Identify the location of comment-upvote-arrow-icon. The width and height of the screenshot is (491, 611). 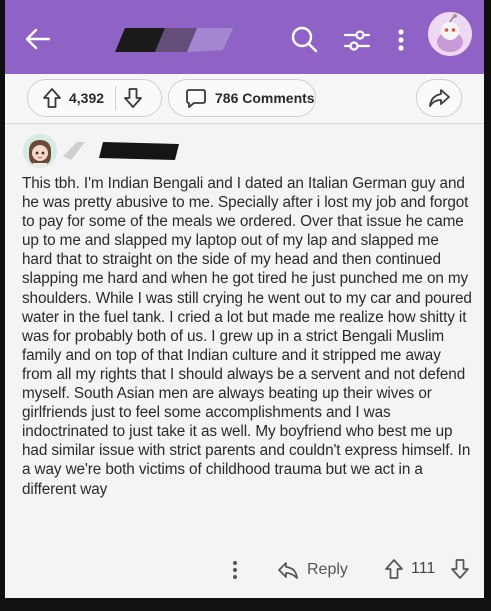
(394, 569).